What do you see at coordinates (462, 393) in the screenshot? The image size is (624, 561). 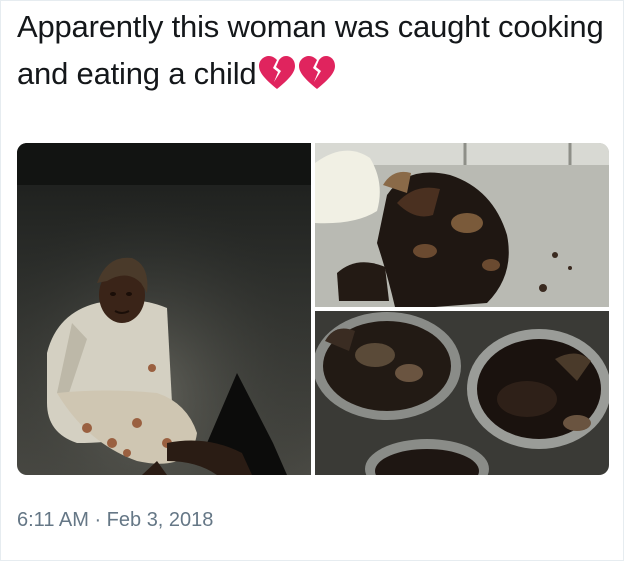 I see `cooking-pots-photo` at bounding box center [462, 393].